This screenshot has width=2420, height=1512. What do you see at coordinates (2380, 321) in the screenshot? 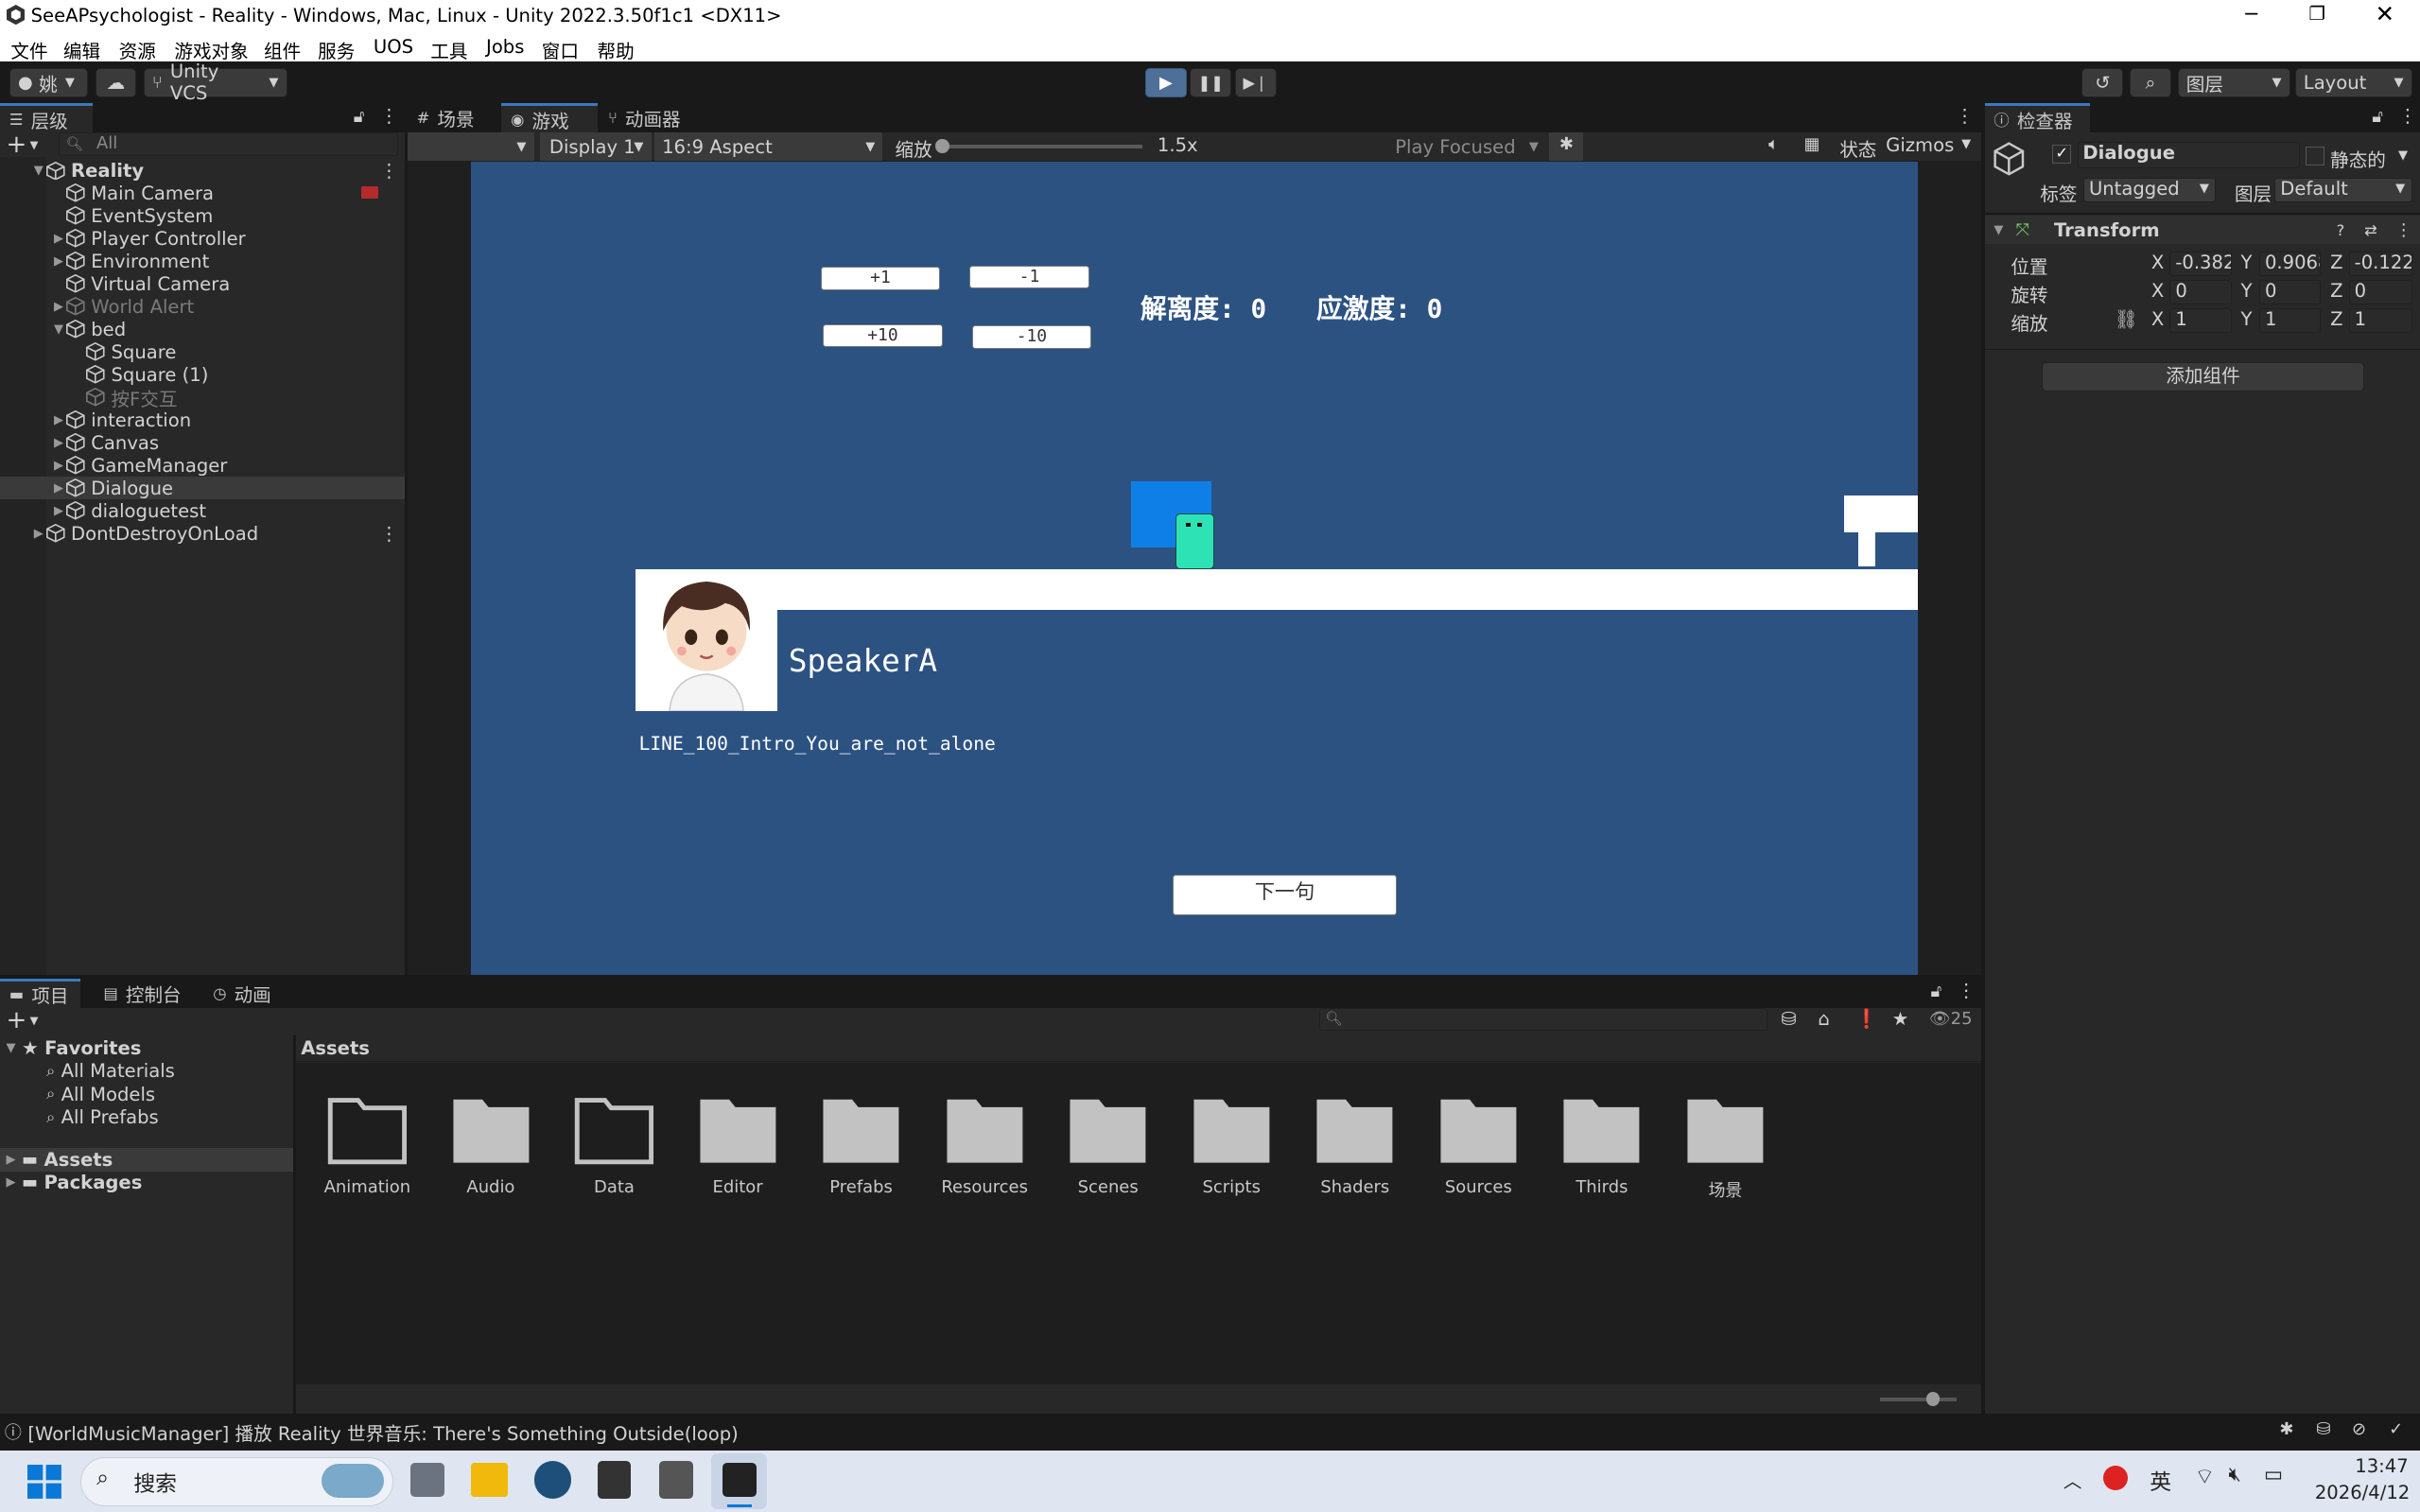
I see `z-field: 1` at bounding box center [2380, 321].